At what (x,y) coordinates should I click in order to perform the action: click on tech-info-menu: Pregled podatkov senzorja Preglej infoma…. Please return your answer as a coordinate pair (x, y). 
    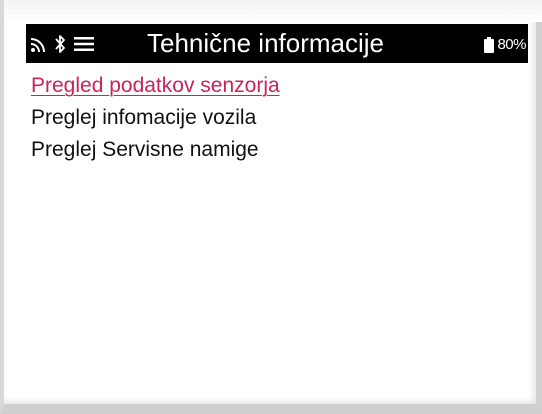
    Looking at the image, I should click on (155, 118).